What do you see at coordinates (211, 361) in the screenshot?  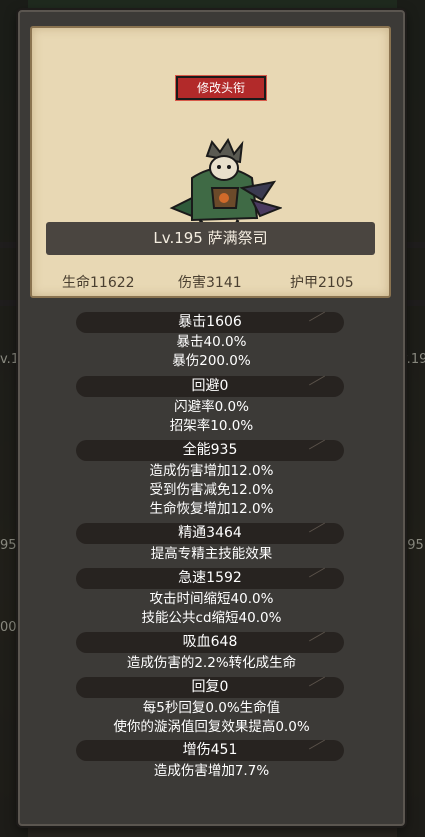 I see `section-line: 暴伤200.0%` at bounding box center [211, 361].